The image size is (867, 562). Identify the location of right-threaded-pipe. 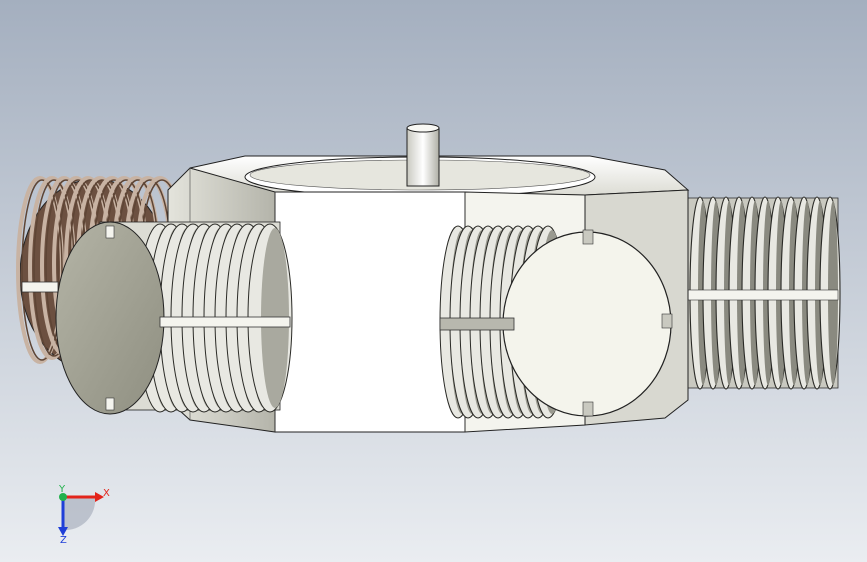
(764, 293).